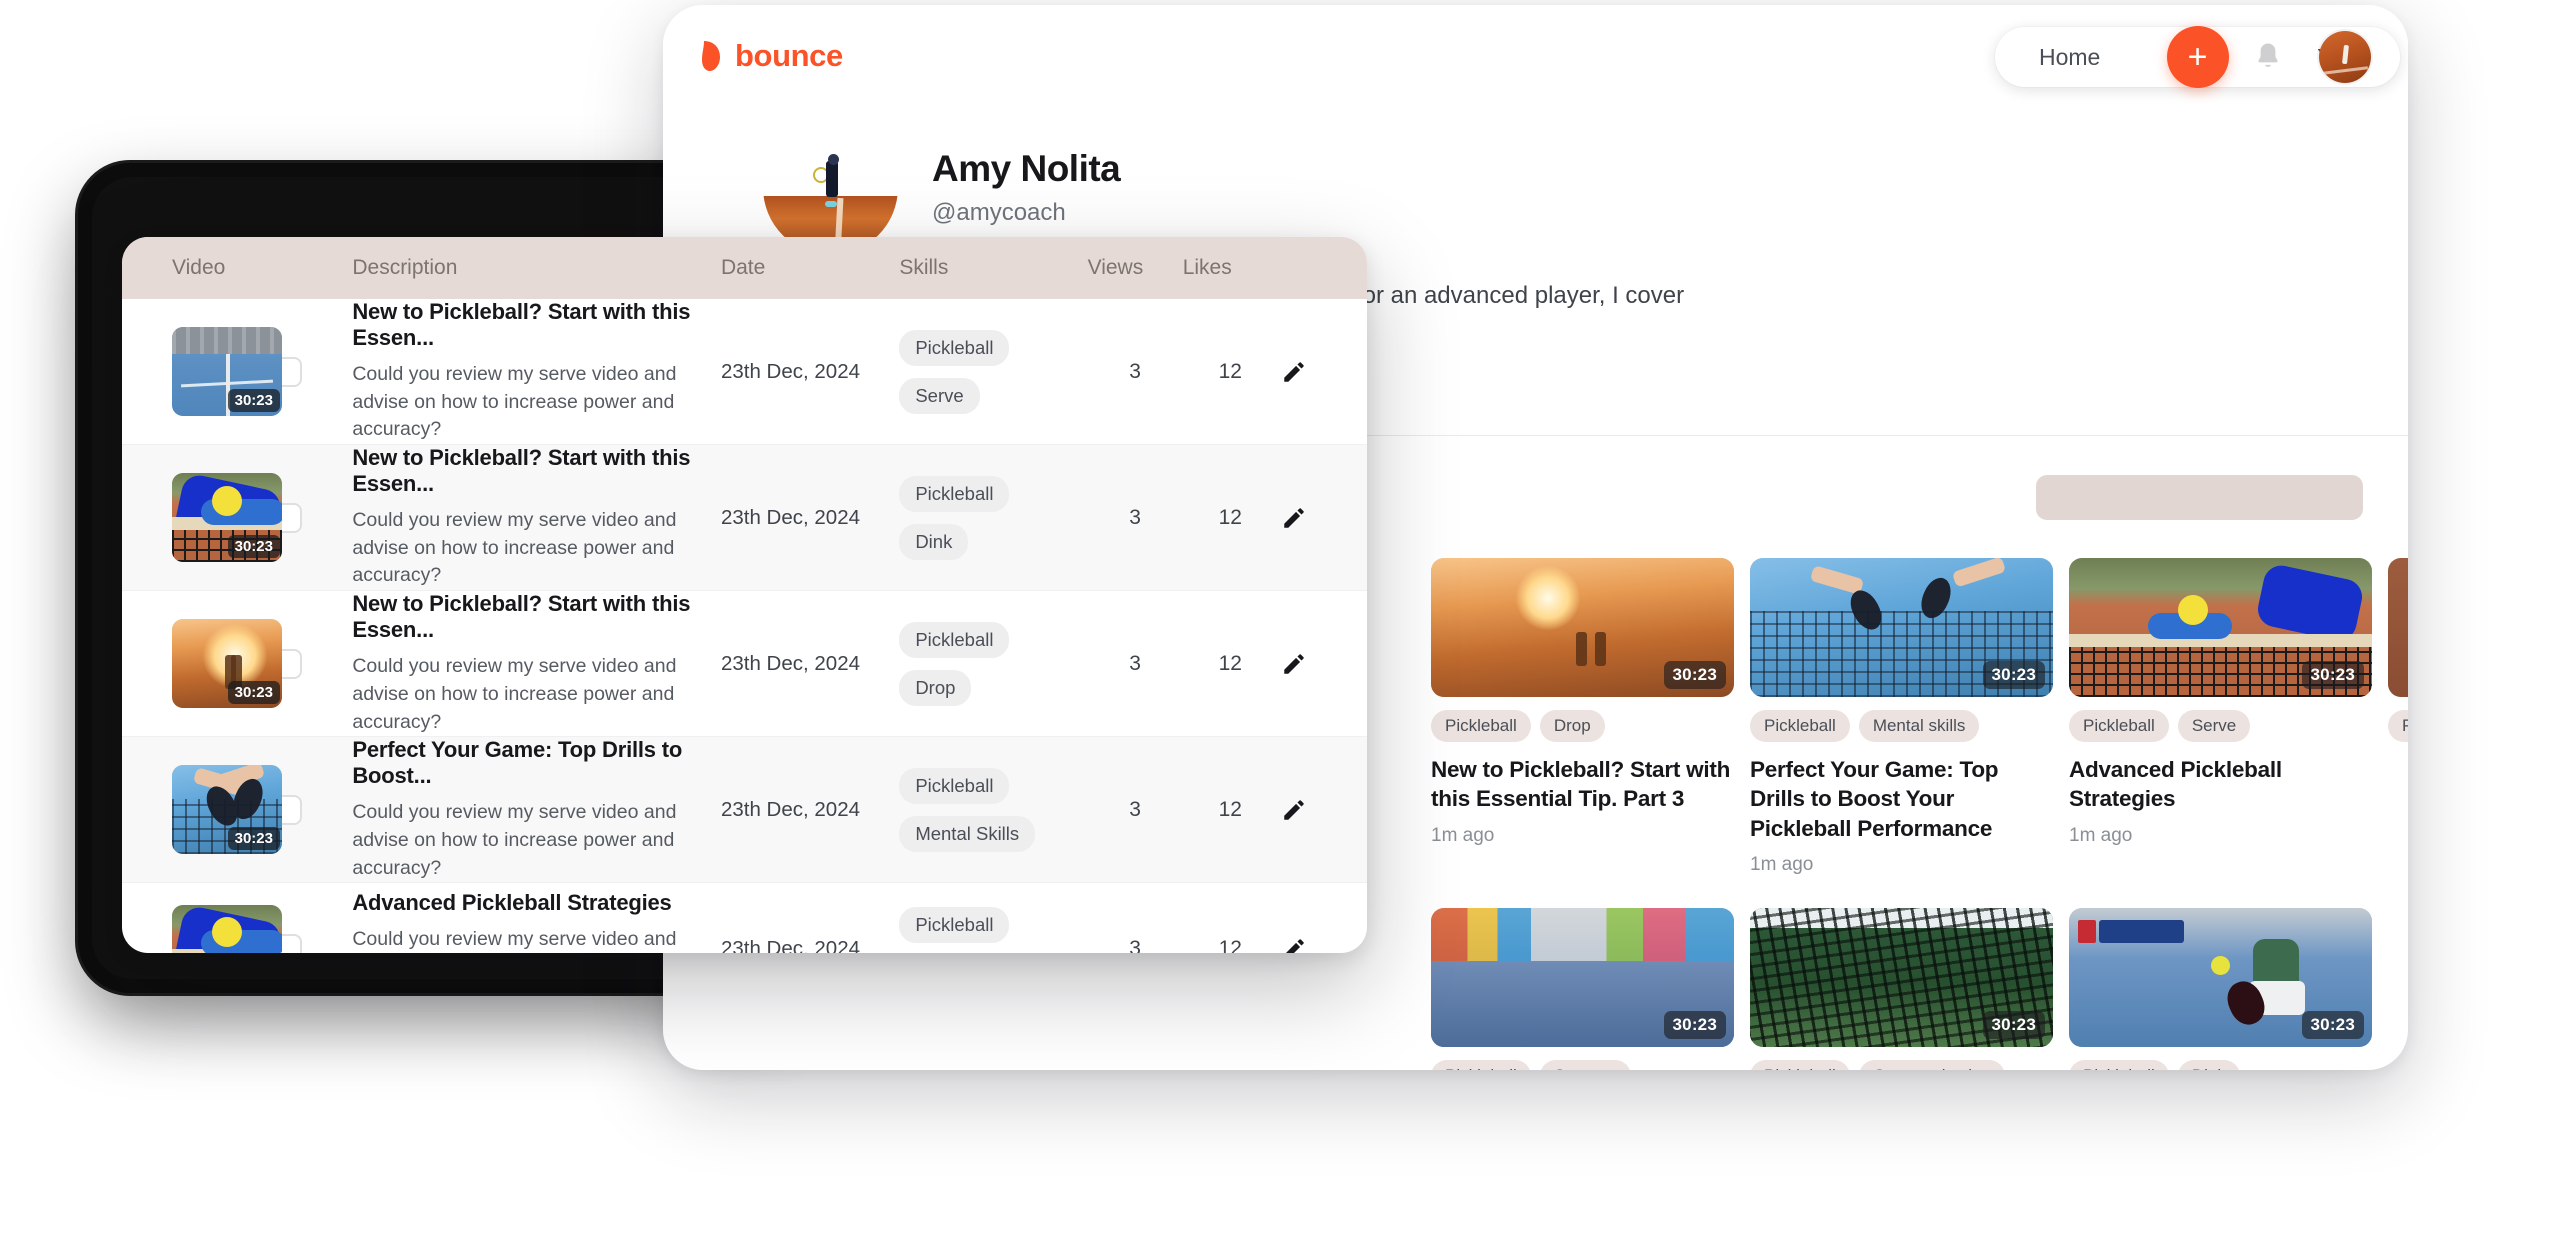  I want to click on column-header-likes: Likes, so click(1207, 267).